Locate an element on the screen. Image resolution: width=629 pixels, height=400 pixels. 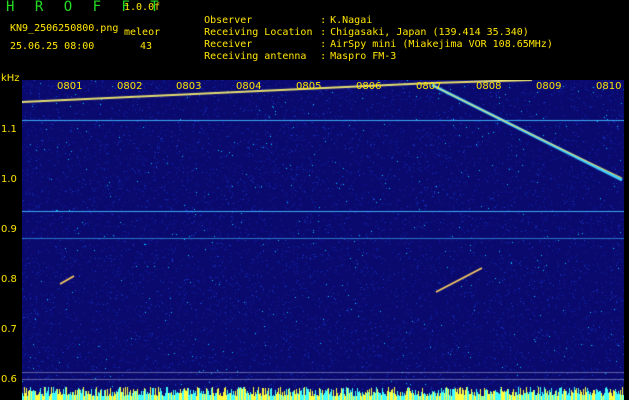
x-tick-label: 0806 is located at coordinates (369, 86).